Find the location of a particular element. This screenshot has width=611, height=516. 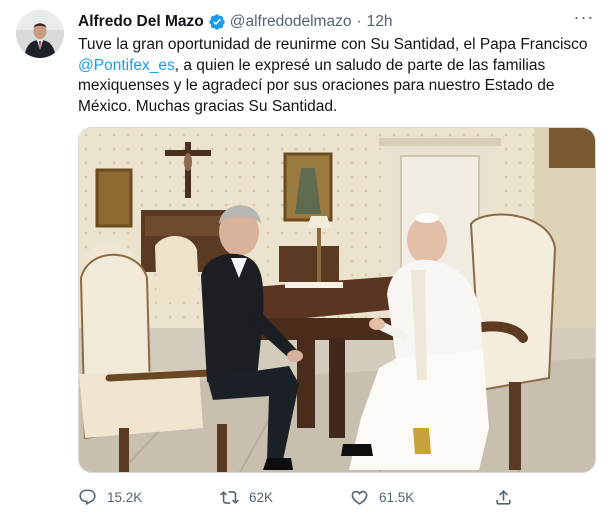

reply-count: 15.2K is located at coordinates (125, 497).